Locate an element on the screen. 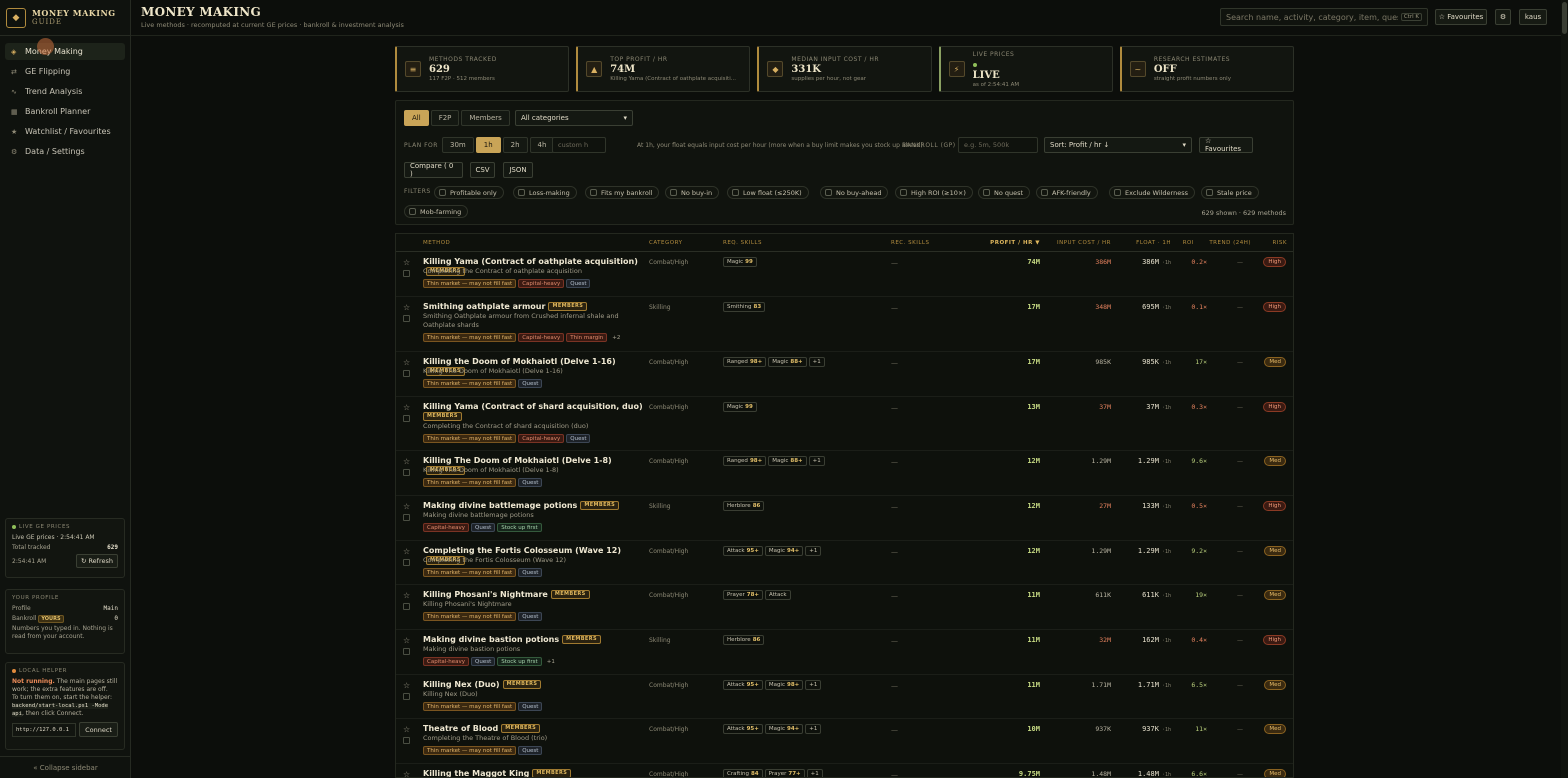 This screenshot has height=778, width=1568. brand: ◆ MONEY MAKING GUIDE is located at coordinates (65, 18).